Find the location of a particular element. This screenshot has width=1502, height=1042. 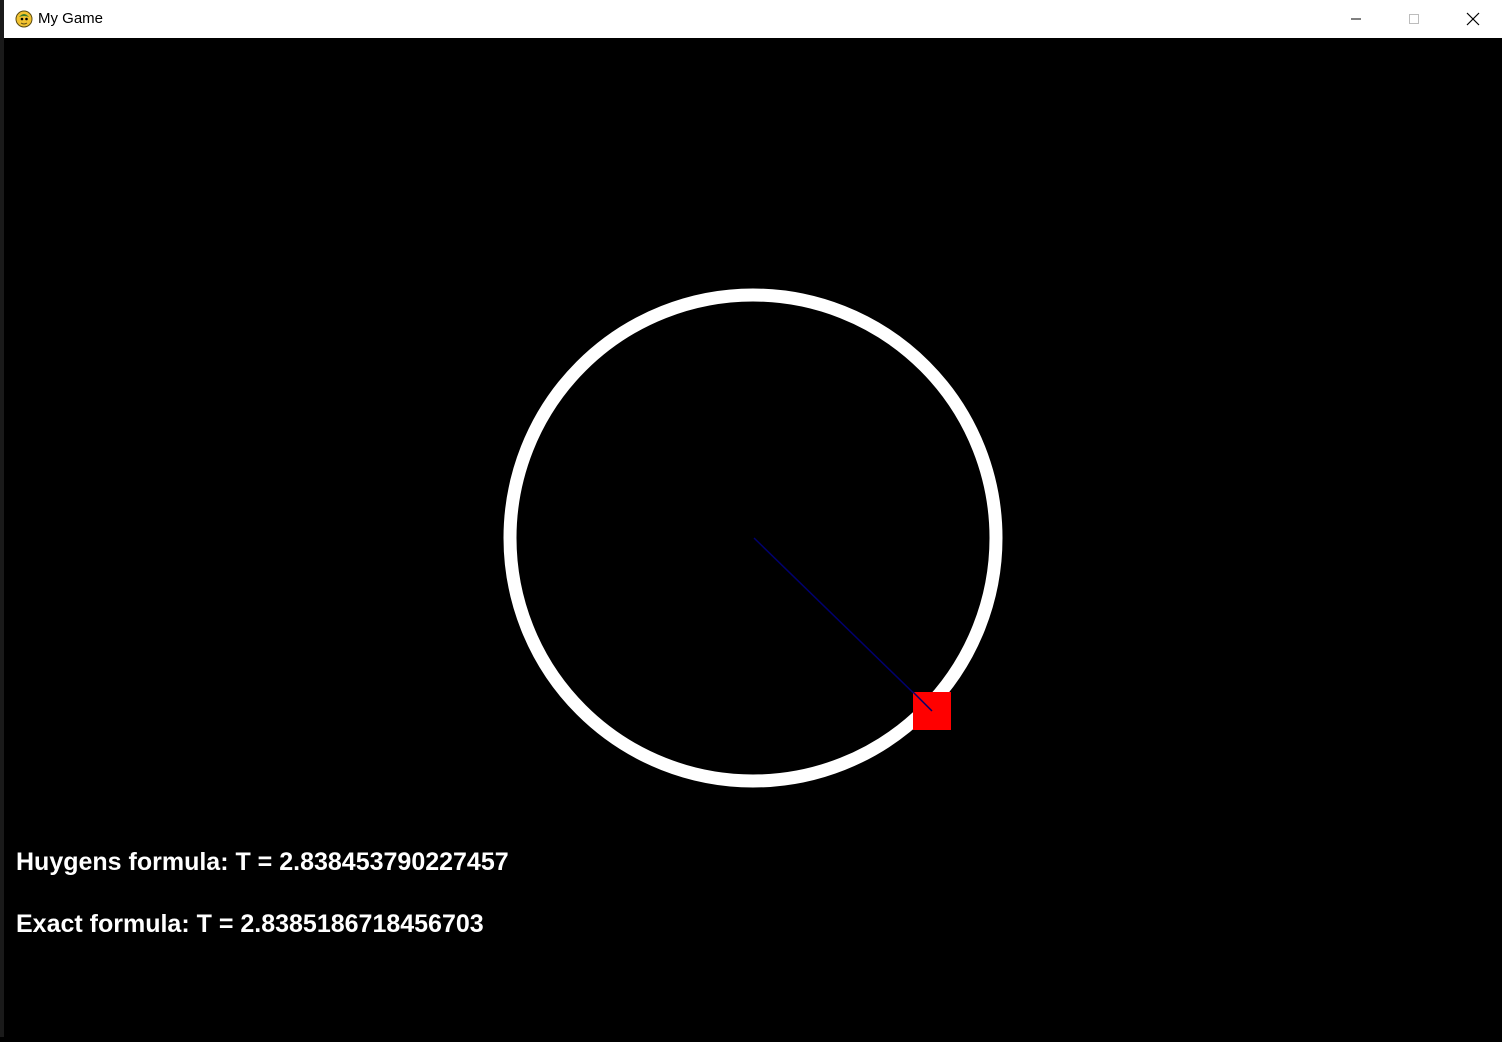

exact-period-readout: Exact formula: T = 2.8385186718456703 is located at coordinates (250, 924).